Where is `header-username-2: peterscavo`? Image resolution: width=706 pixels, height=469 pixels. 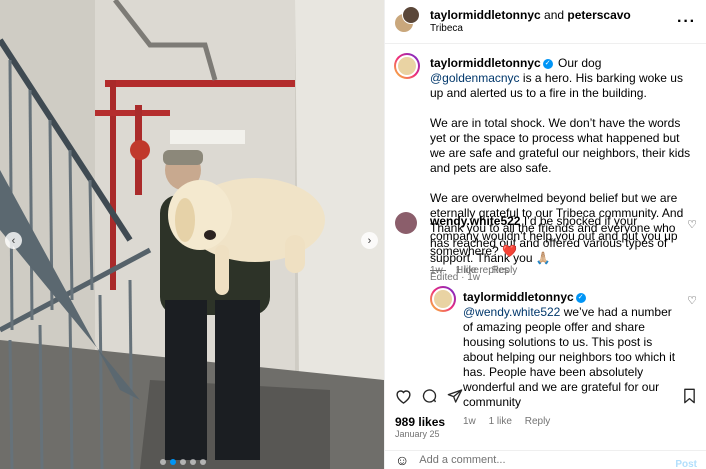
header-username-2: peterscavo is located at coordinates (598, 15).